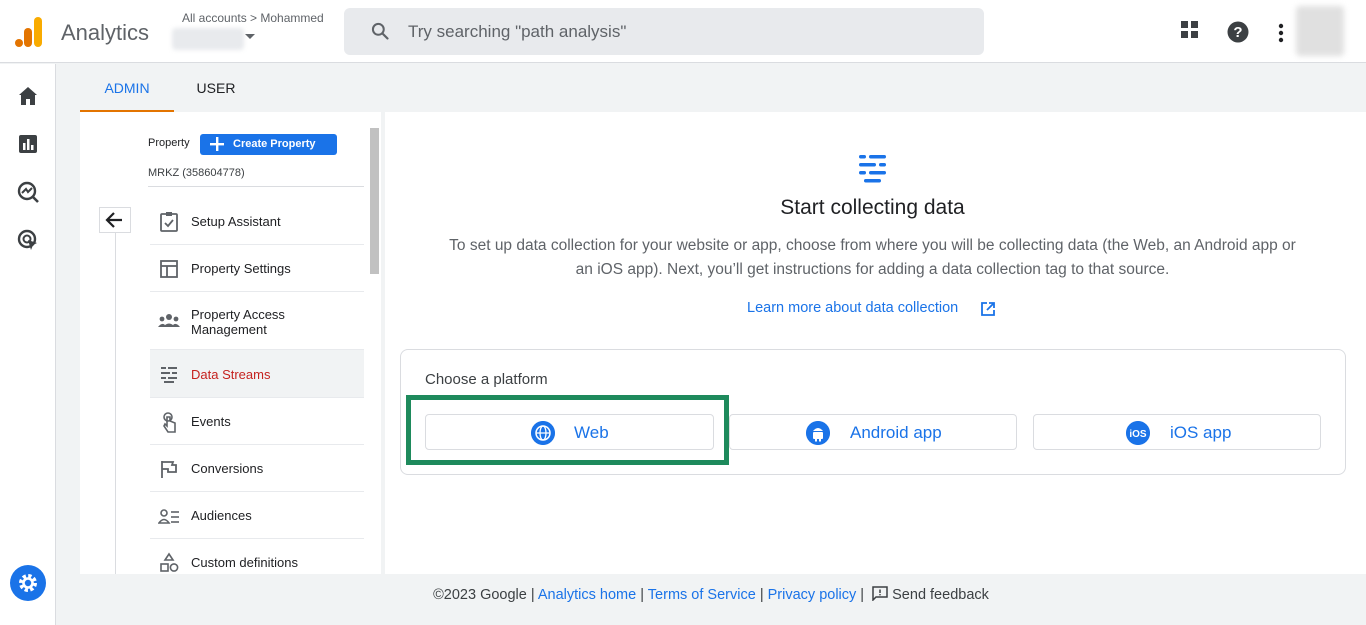 The image size is (1366, 625). What do you see at coordinates (587, 595) in the screenshot?
I see `analytics-home-link: Analytics home` at bounding box center [587, 595].